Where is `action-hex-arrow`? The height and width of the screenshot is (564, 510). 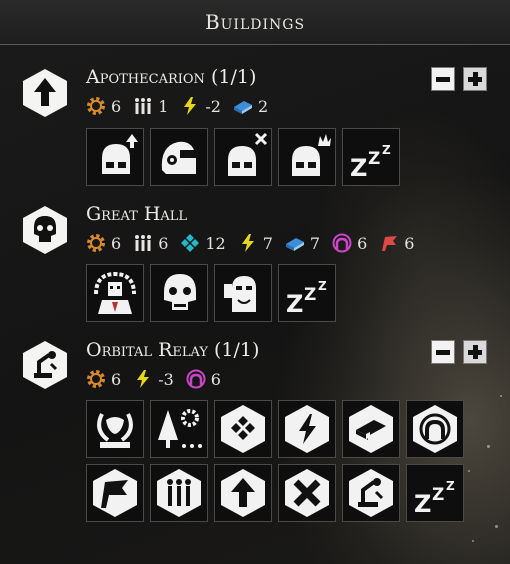
action-hex-arrow is located at coordinates (243, 493).